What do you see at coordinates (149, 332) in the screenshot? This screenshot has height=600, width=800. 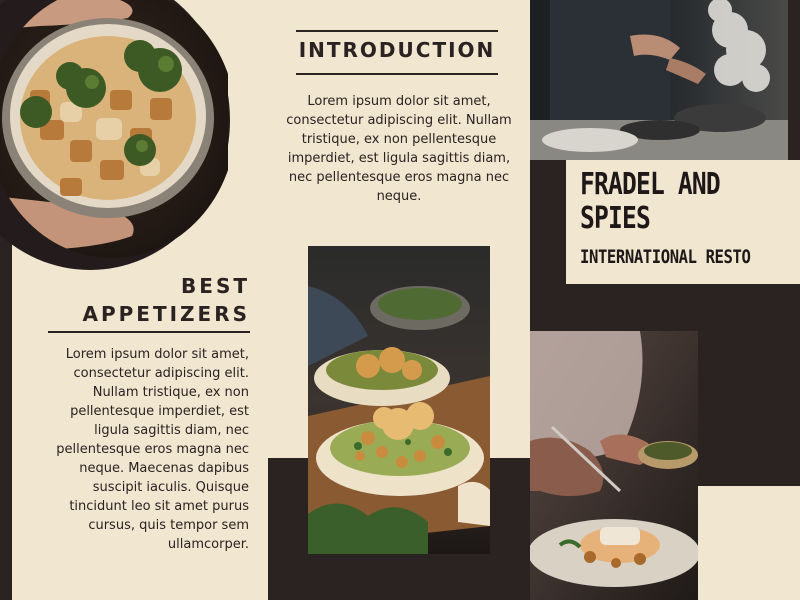 I see `heading-divider` at bounding box center [149, 332].